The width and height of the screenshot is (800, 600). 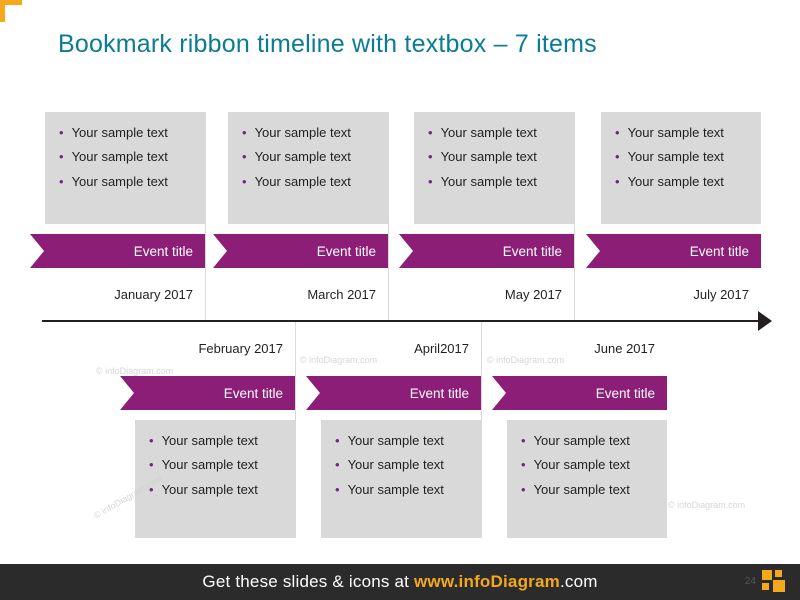 What do you see at coordinates (750, 581) in the screenshot?
I see `page-number: 24` at bounding box center [750, 581].